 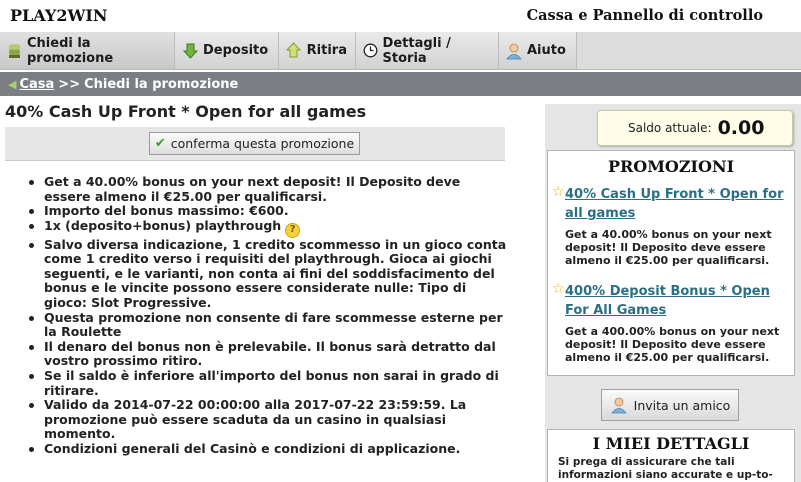 I want to click on menu-item-history: Dettagli / Storia, so click(x=427, y=50).